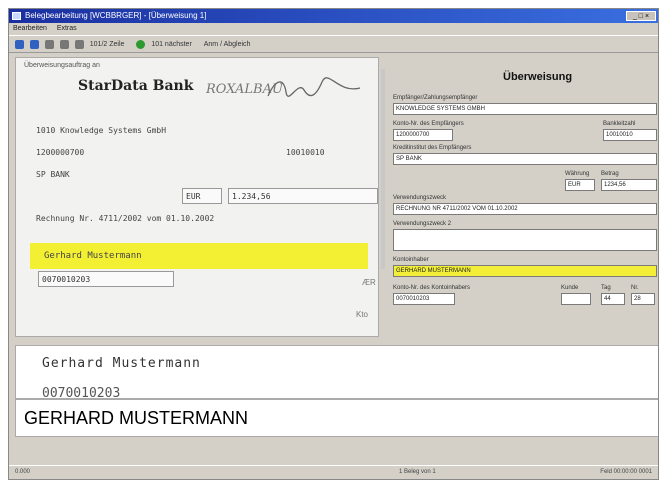  What do you see at coordinates (106, 279) in the screenshot?
I see `slip-payer-account: 0070010203` at bounding box center [106, 279].